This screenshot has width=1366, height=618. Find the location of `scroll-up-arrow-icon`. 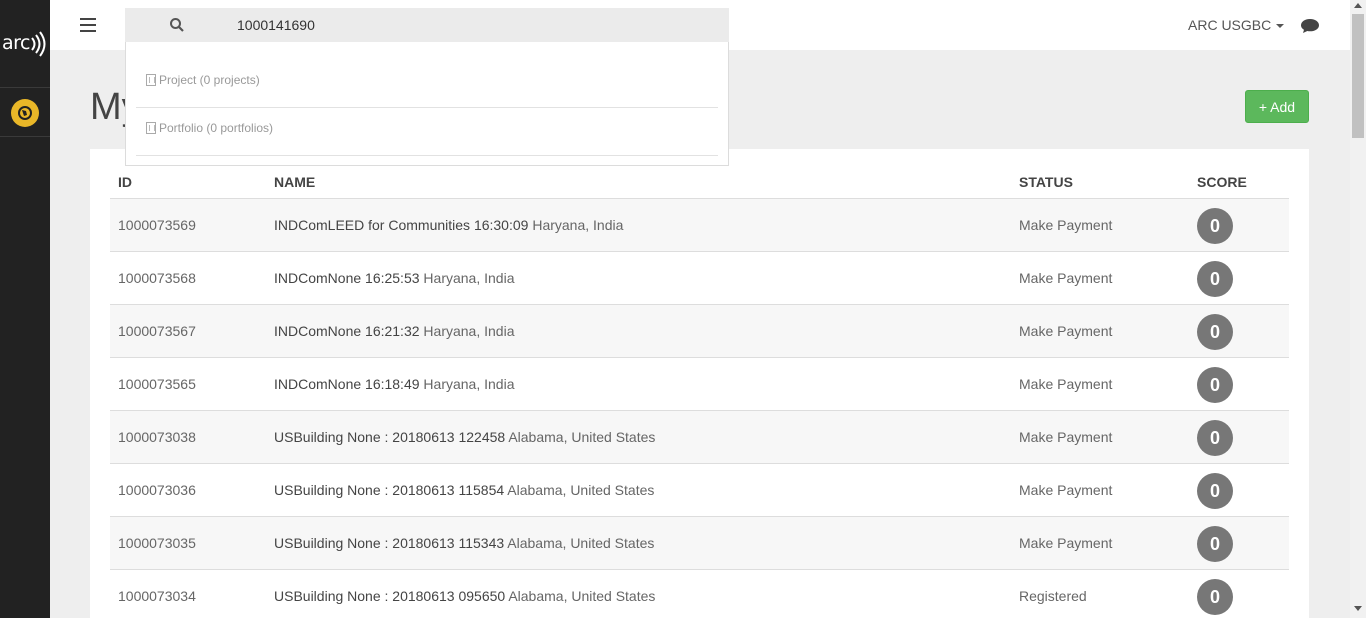

scroll-up-arrow-icon is located at coordinates (1358, 5).